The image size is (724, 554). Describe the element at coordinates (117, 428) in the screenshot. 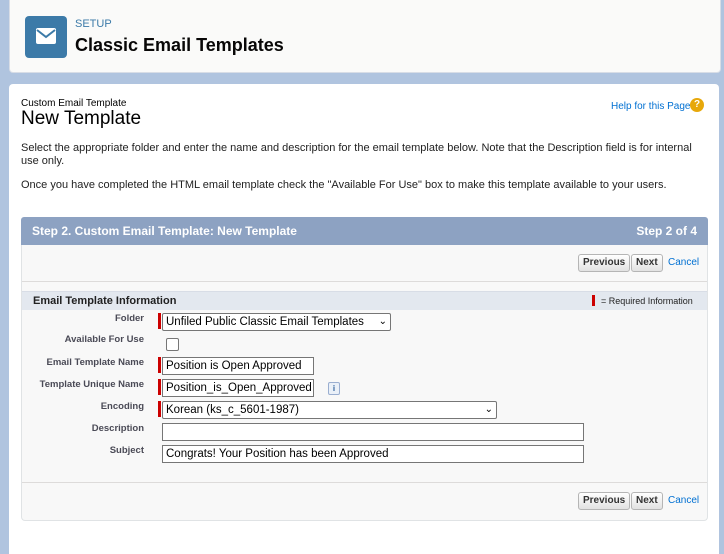

I see `description-label: Description` at that location.